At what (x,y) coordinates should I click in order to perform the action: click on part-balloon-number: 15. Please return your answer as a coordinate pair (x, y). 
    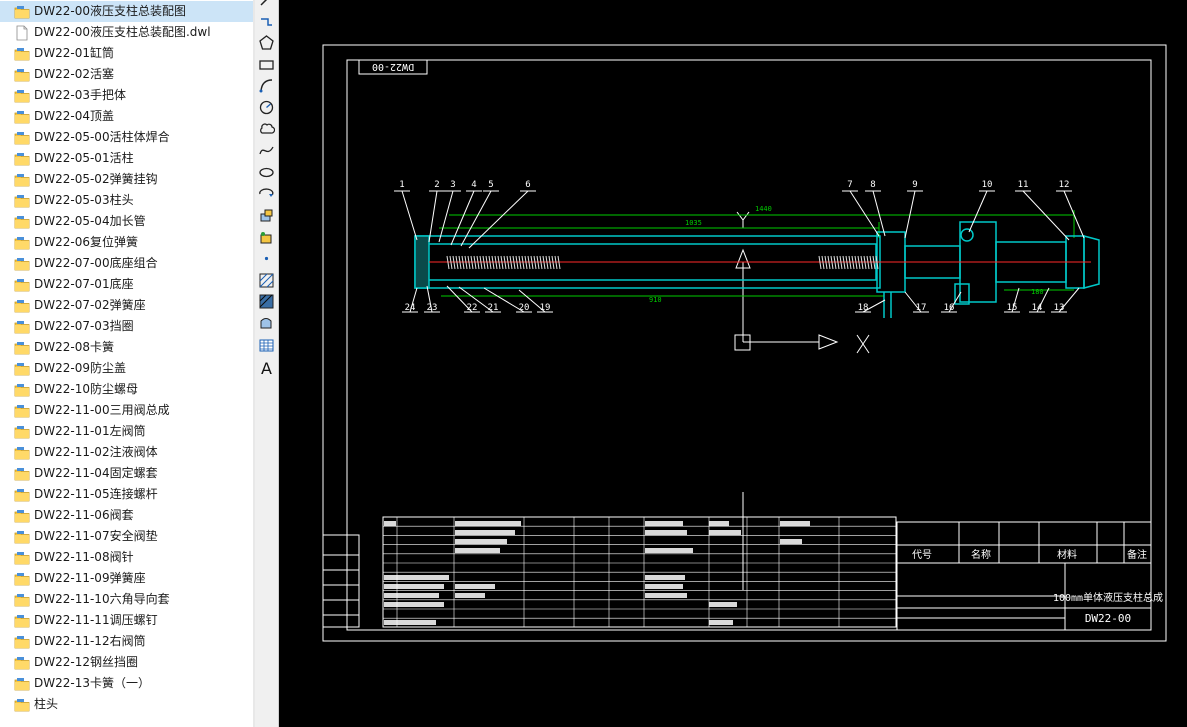
    Looking at the image, I should click on (1012, 308).